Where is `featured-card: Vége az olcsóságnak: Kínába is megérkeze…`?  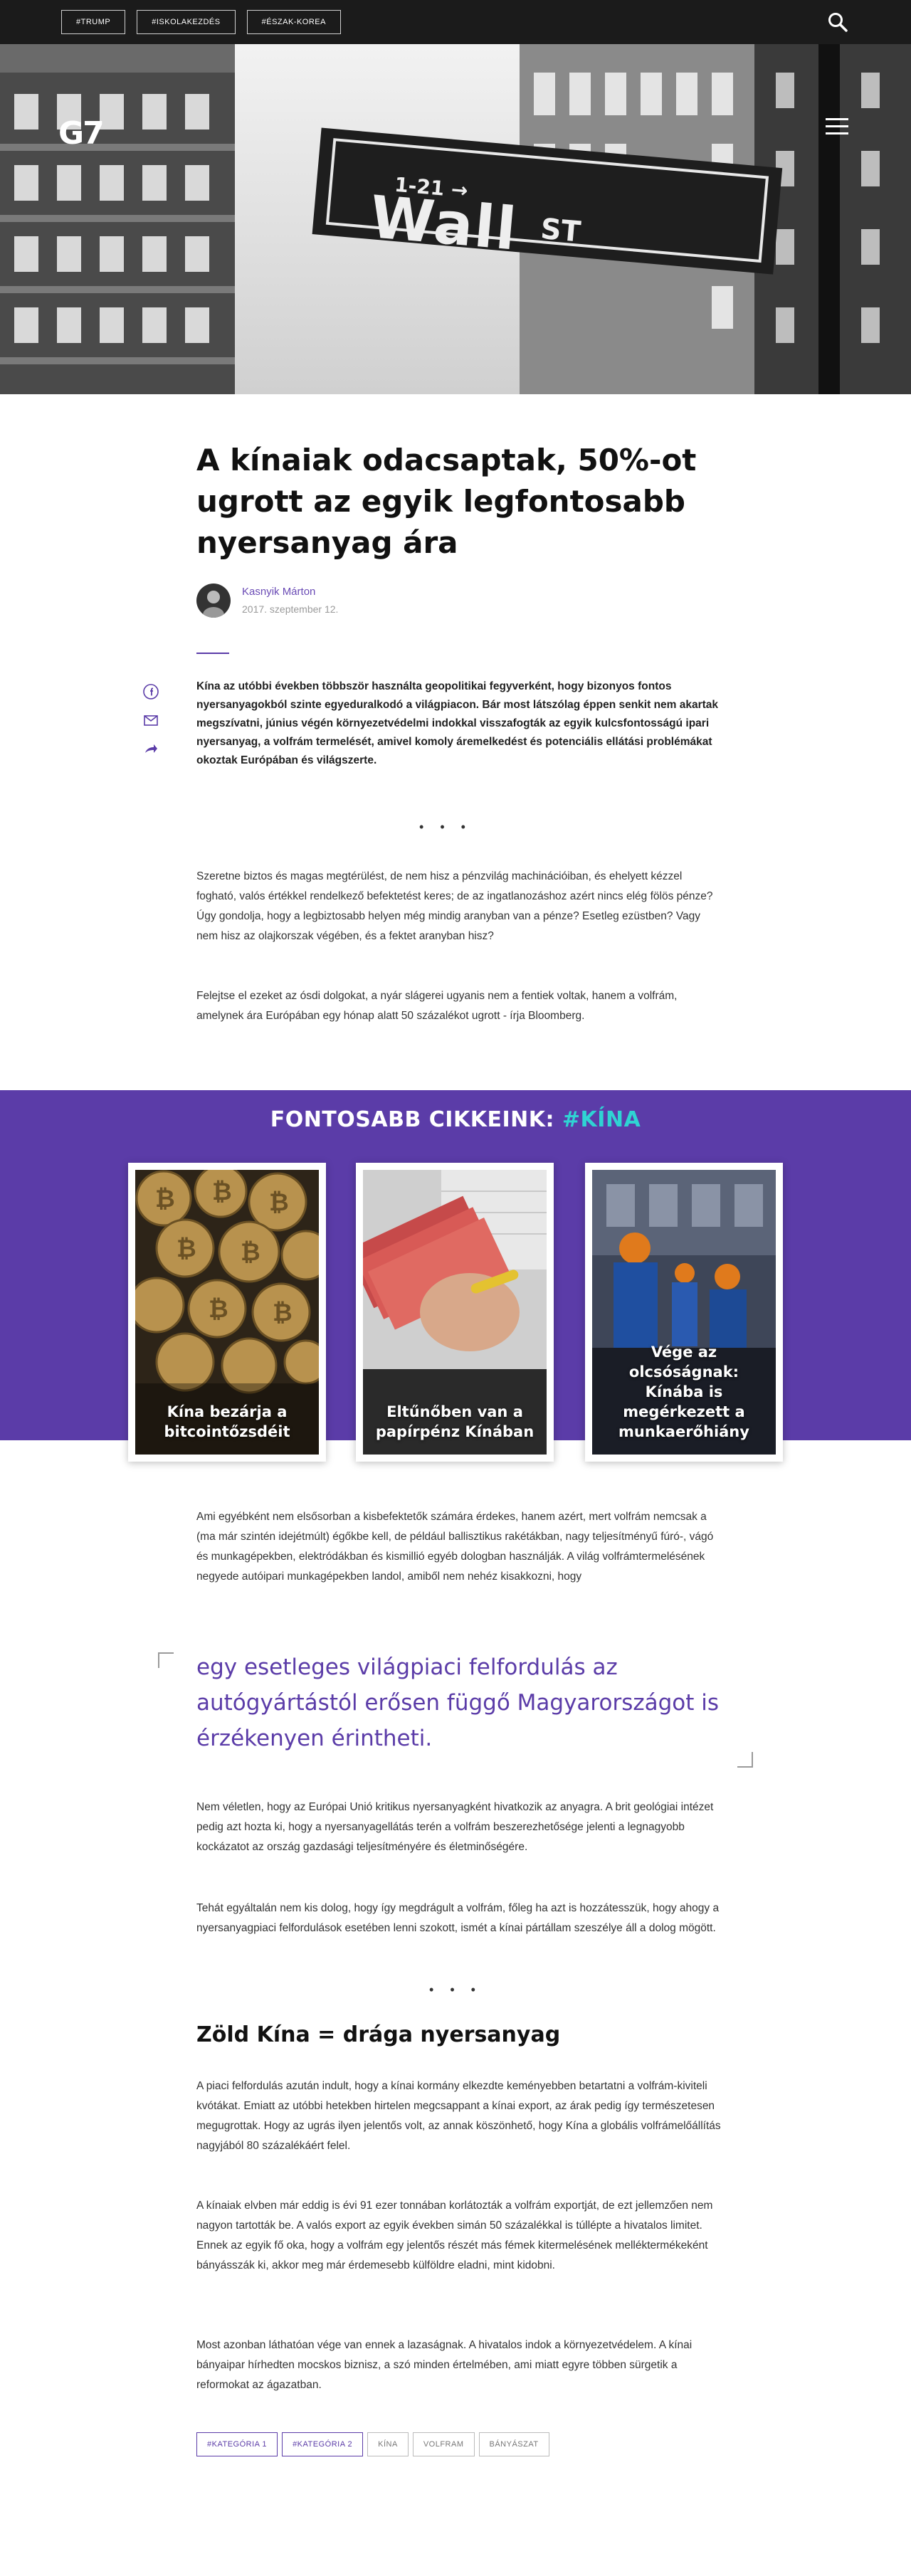
featured-card: Vége az olcsóságnak: Kínába is megérkeze… is located at coordinates (684, 1313).